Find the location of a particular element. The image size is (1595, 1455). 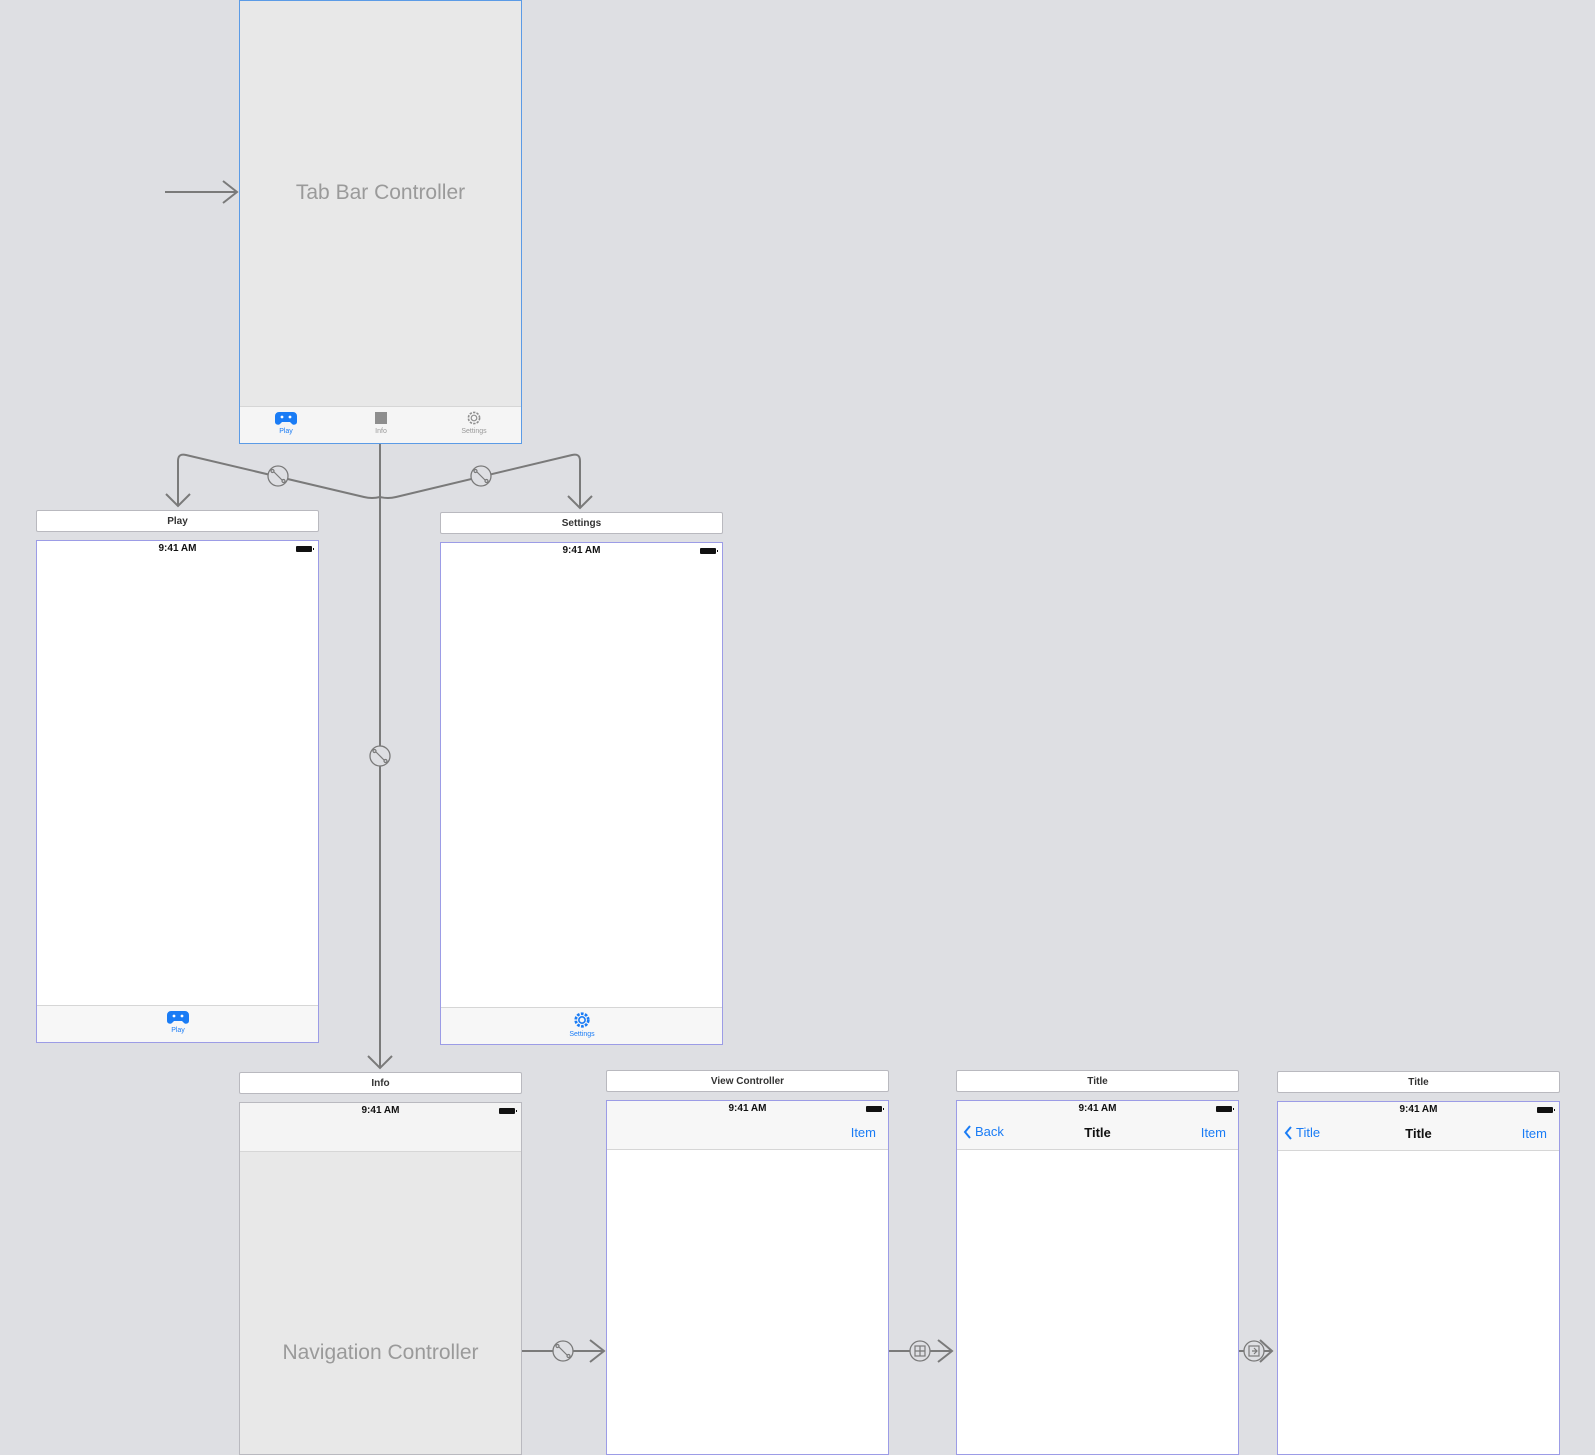

title-scene-1-title: Title is located at coordinates (1097, 1081).